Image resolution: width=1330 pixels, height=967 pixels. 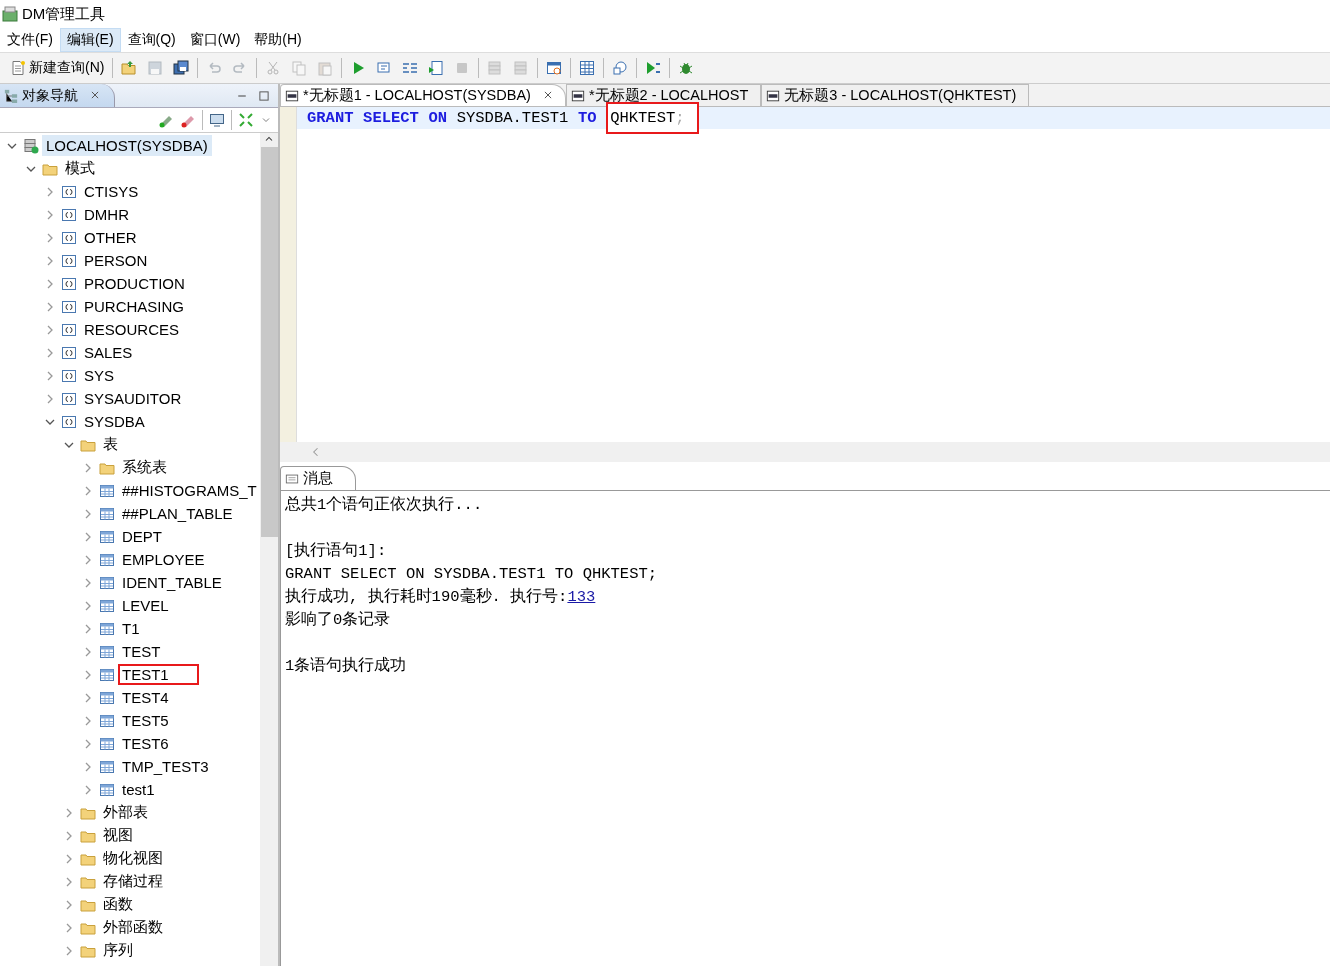 What do you see at coordinates (521, 68) in the screenshot?
I see `database-icon` at bounding box center [521, 68].